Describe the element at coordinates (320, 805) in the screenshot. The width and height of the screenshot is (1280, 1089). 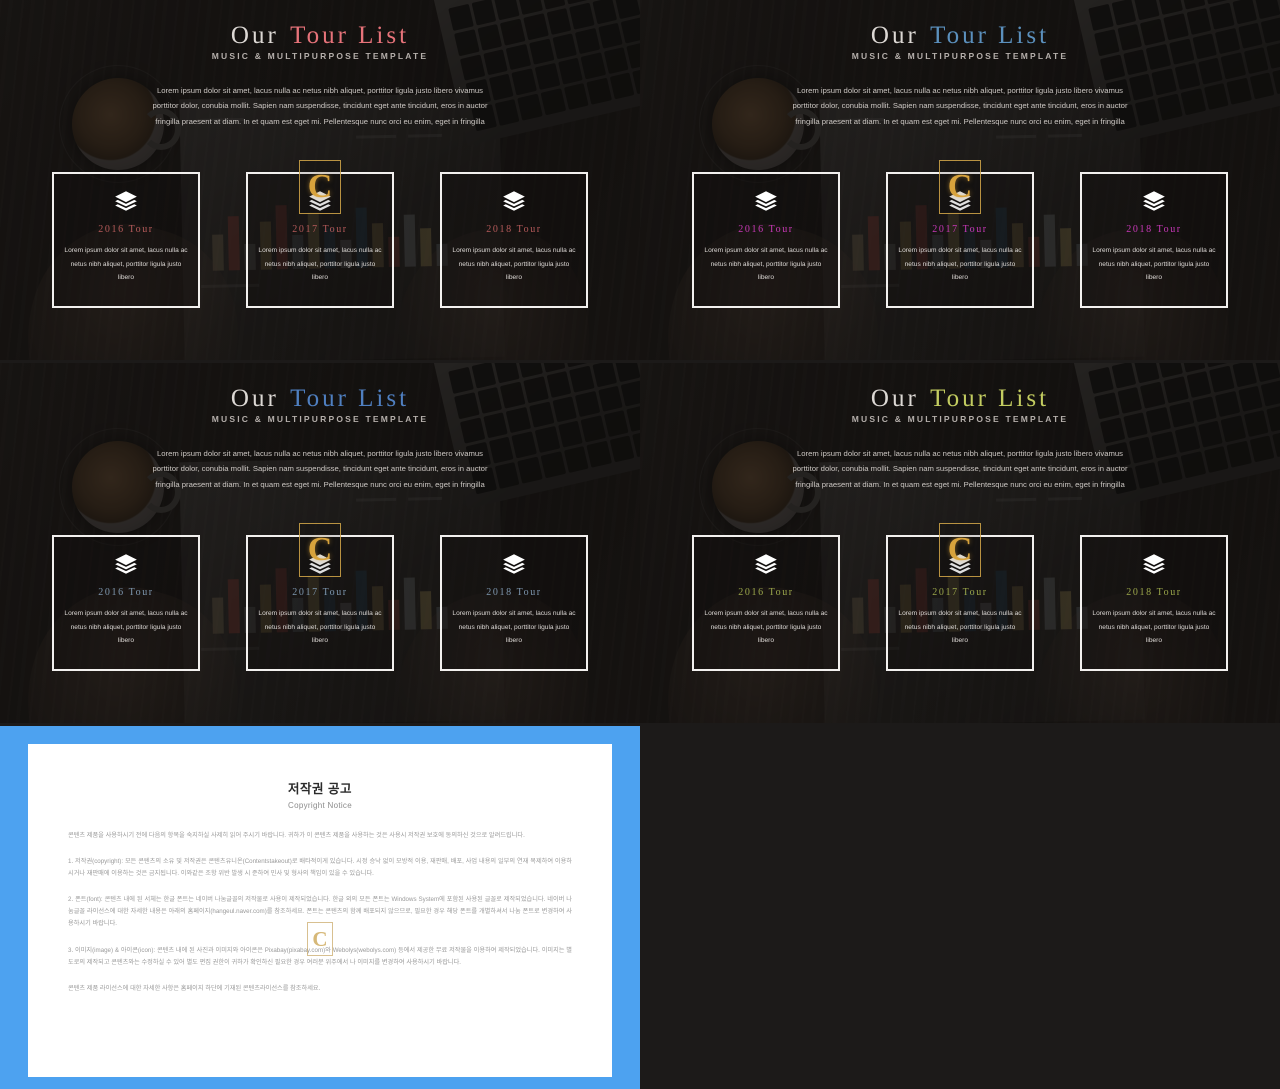
I see `copyright-title-en: Copyright Notice` at that location.